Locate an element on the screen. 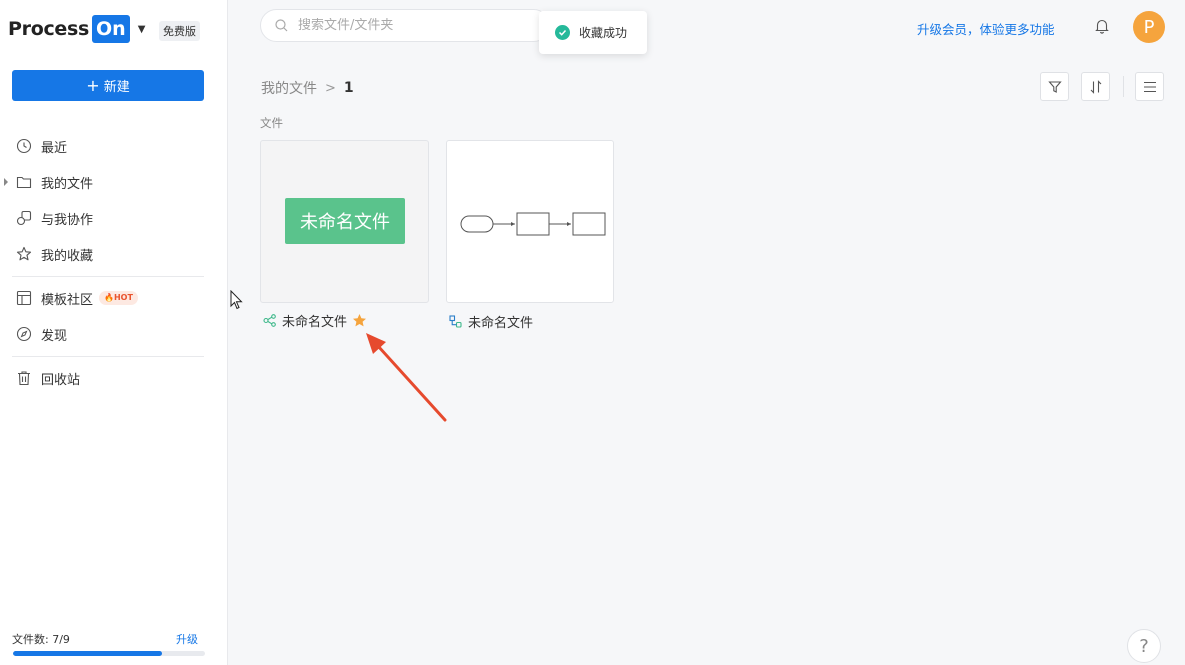 Image resolution: width=1185 pixels, height=665 pixels. breadcrumb: 我的文件 > 1 is located at coordinates (307, 88).